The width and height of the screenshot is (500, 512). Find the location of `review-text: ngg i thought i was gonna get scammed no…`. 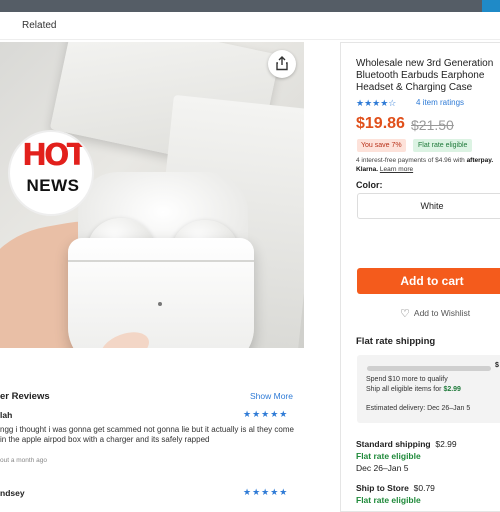

review-text: ngg i thought i was gonna get scammed no… is located at coordinates (147, 434).